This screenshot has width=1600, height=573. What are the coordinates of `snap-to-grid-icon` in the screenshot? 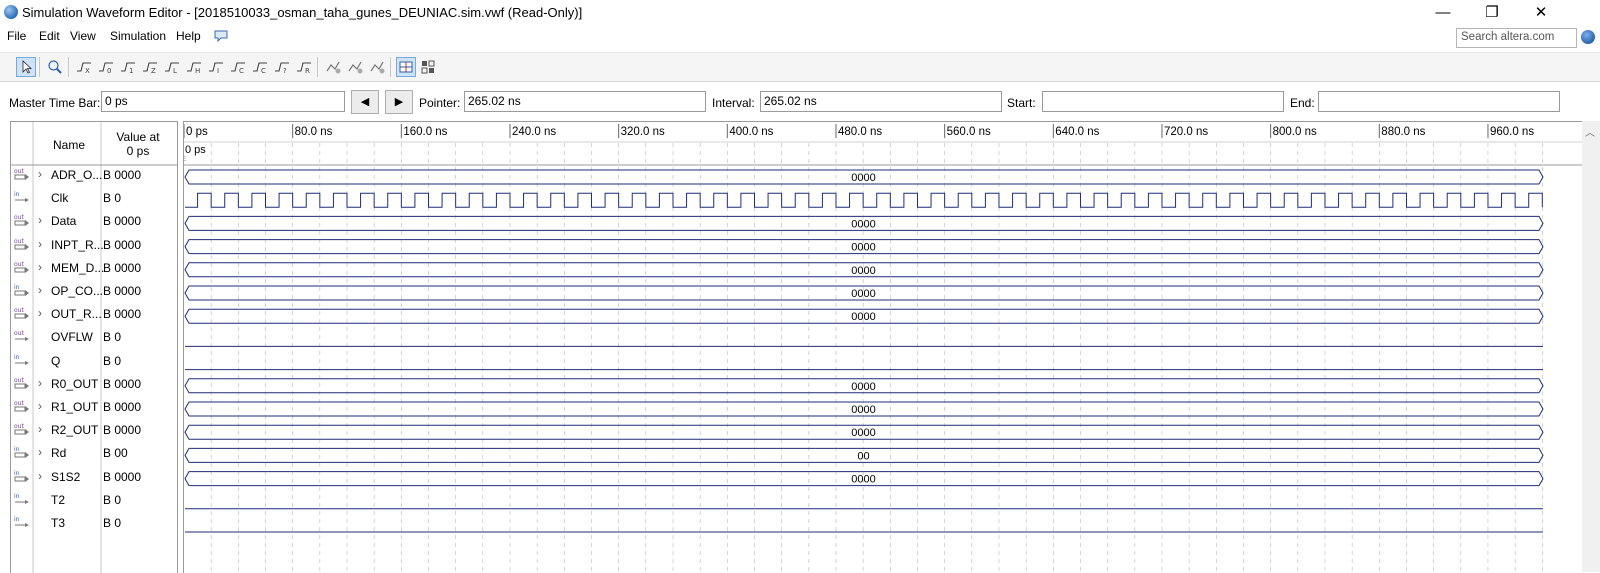 It's located at (406, 67).